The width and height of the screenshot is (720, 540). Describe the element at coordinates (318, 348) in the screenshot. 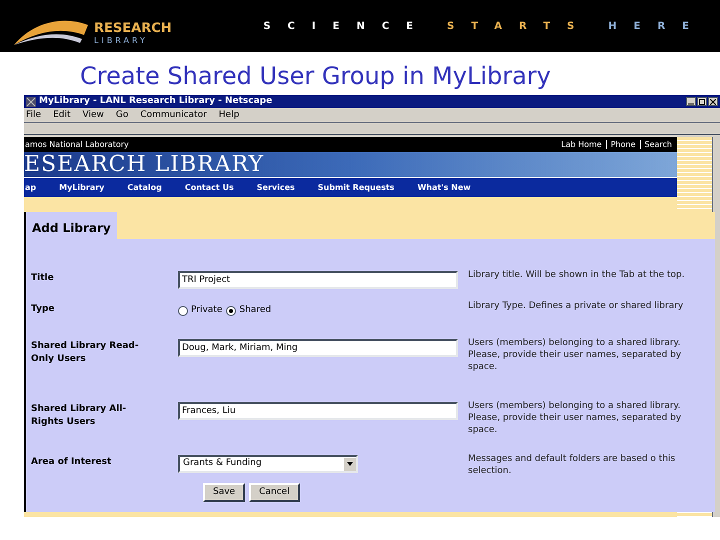

I see `text-field: Doug, Mark, Miriam, Ming` at that location.